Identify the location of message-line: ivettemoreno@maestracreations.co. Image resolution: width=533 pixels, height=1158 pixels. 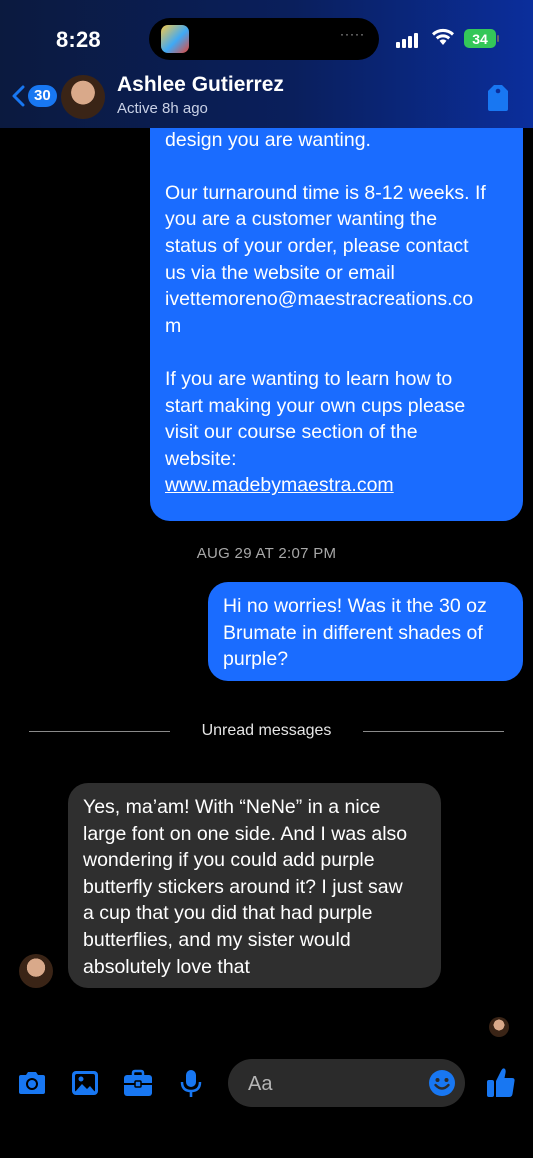
(319, 299).